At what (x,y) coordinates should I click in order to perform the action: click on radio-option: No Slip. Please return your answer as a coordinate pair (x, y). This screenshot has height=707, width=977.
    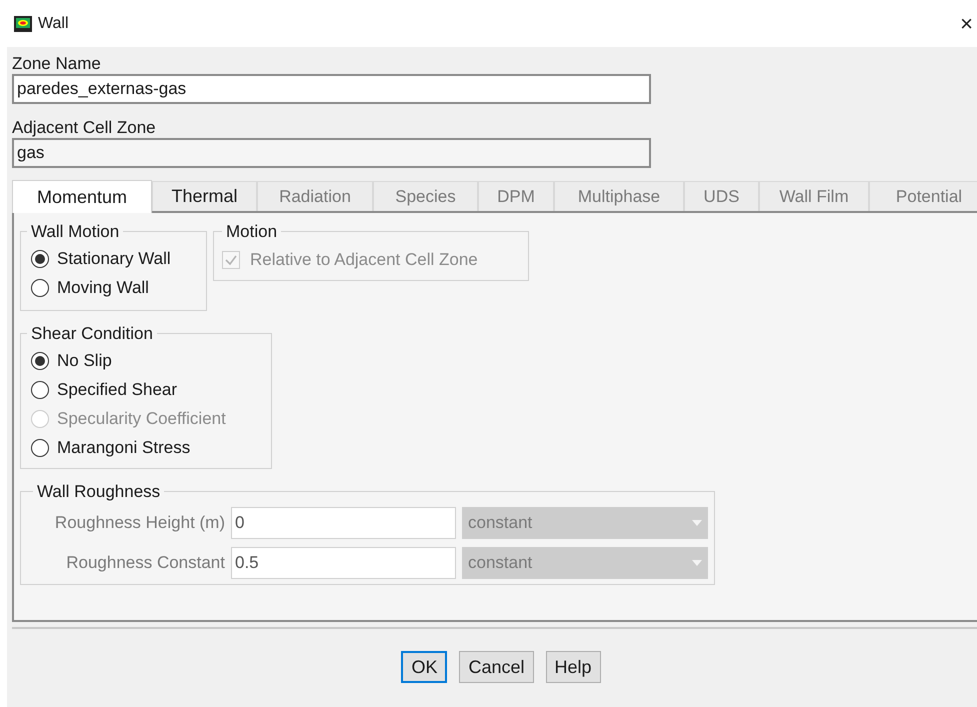
    Looking at the image, I should click on (146, 361).